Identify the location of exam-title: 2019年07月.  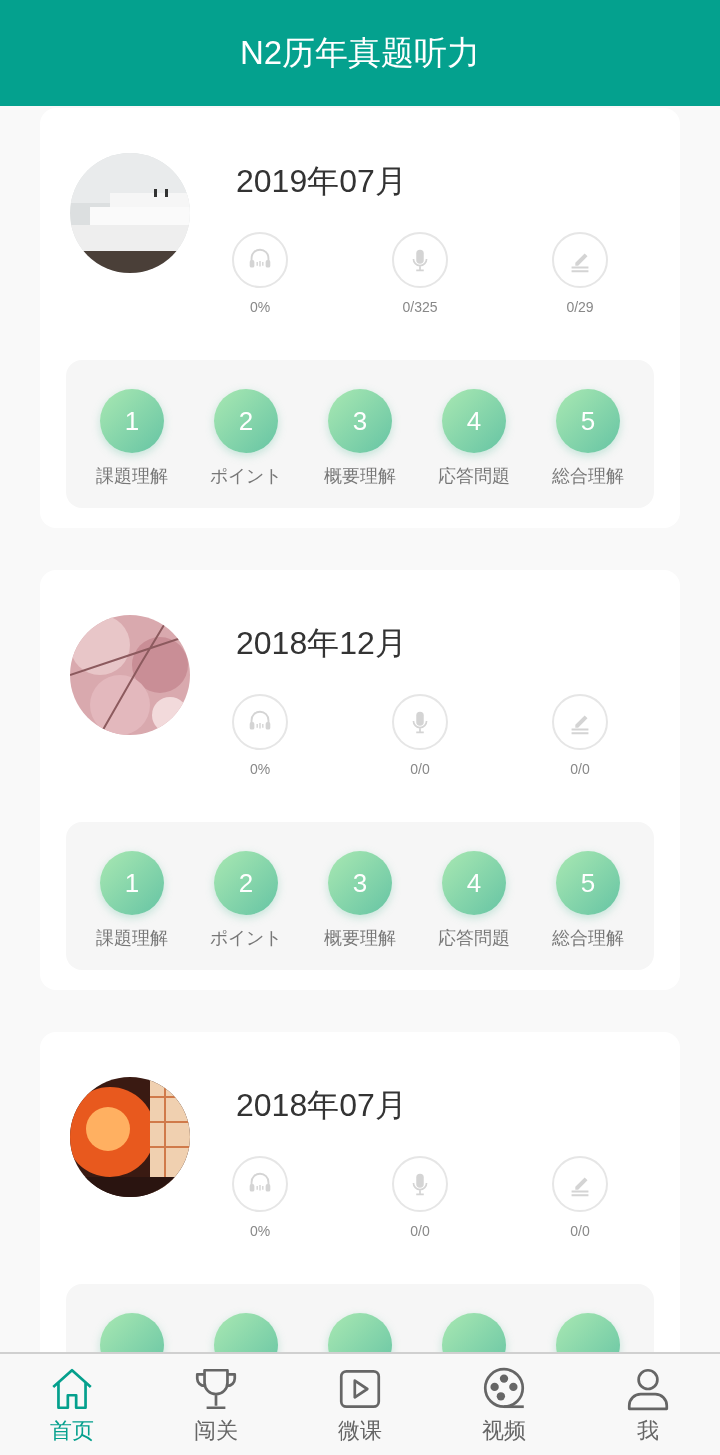
(321, 181).